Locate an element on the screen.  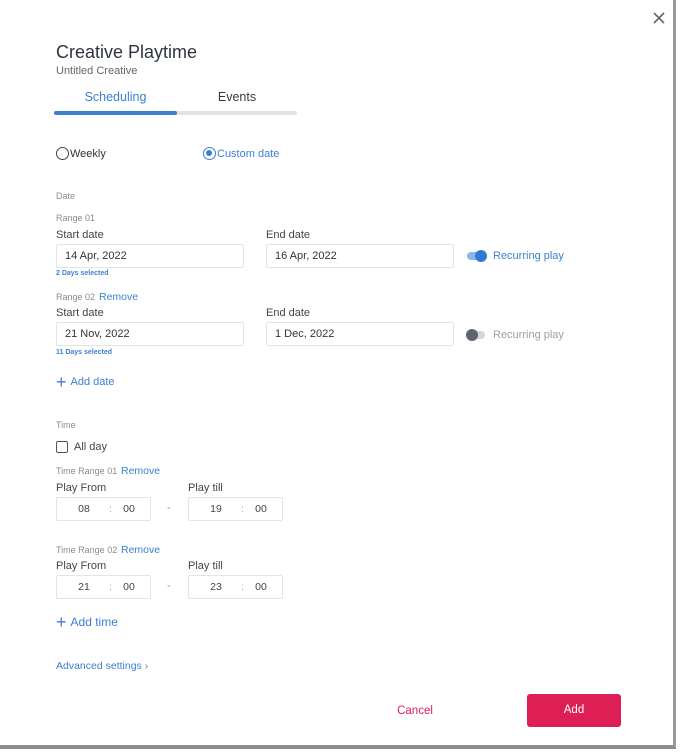
all-day-label: All day is located at coordinates (91, 447).